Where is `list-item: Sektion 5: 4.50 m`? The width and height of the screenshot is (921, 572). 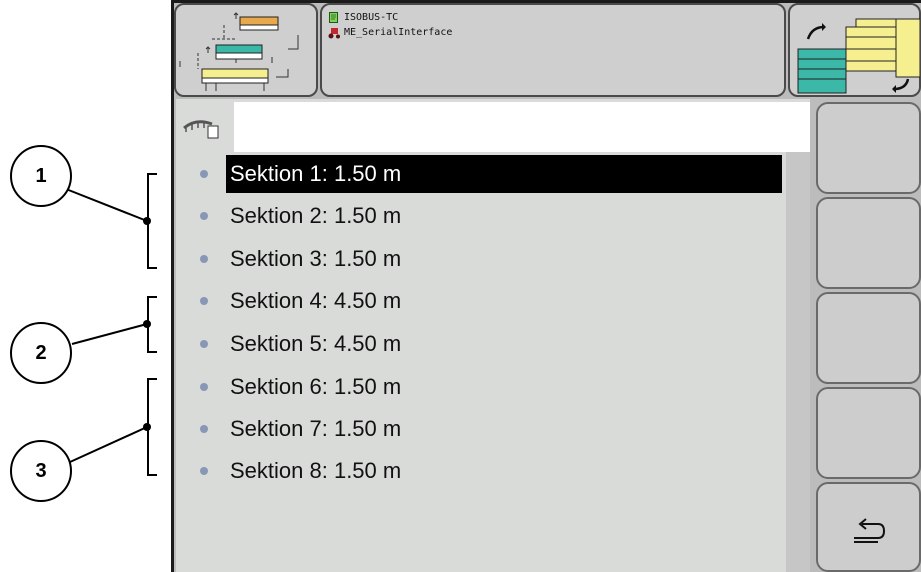 list-item: Sektion 5: 4.50 m is located at coordinates (488, 344).